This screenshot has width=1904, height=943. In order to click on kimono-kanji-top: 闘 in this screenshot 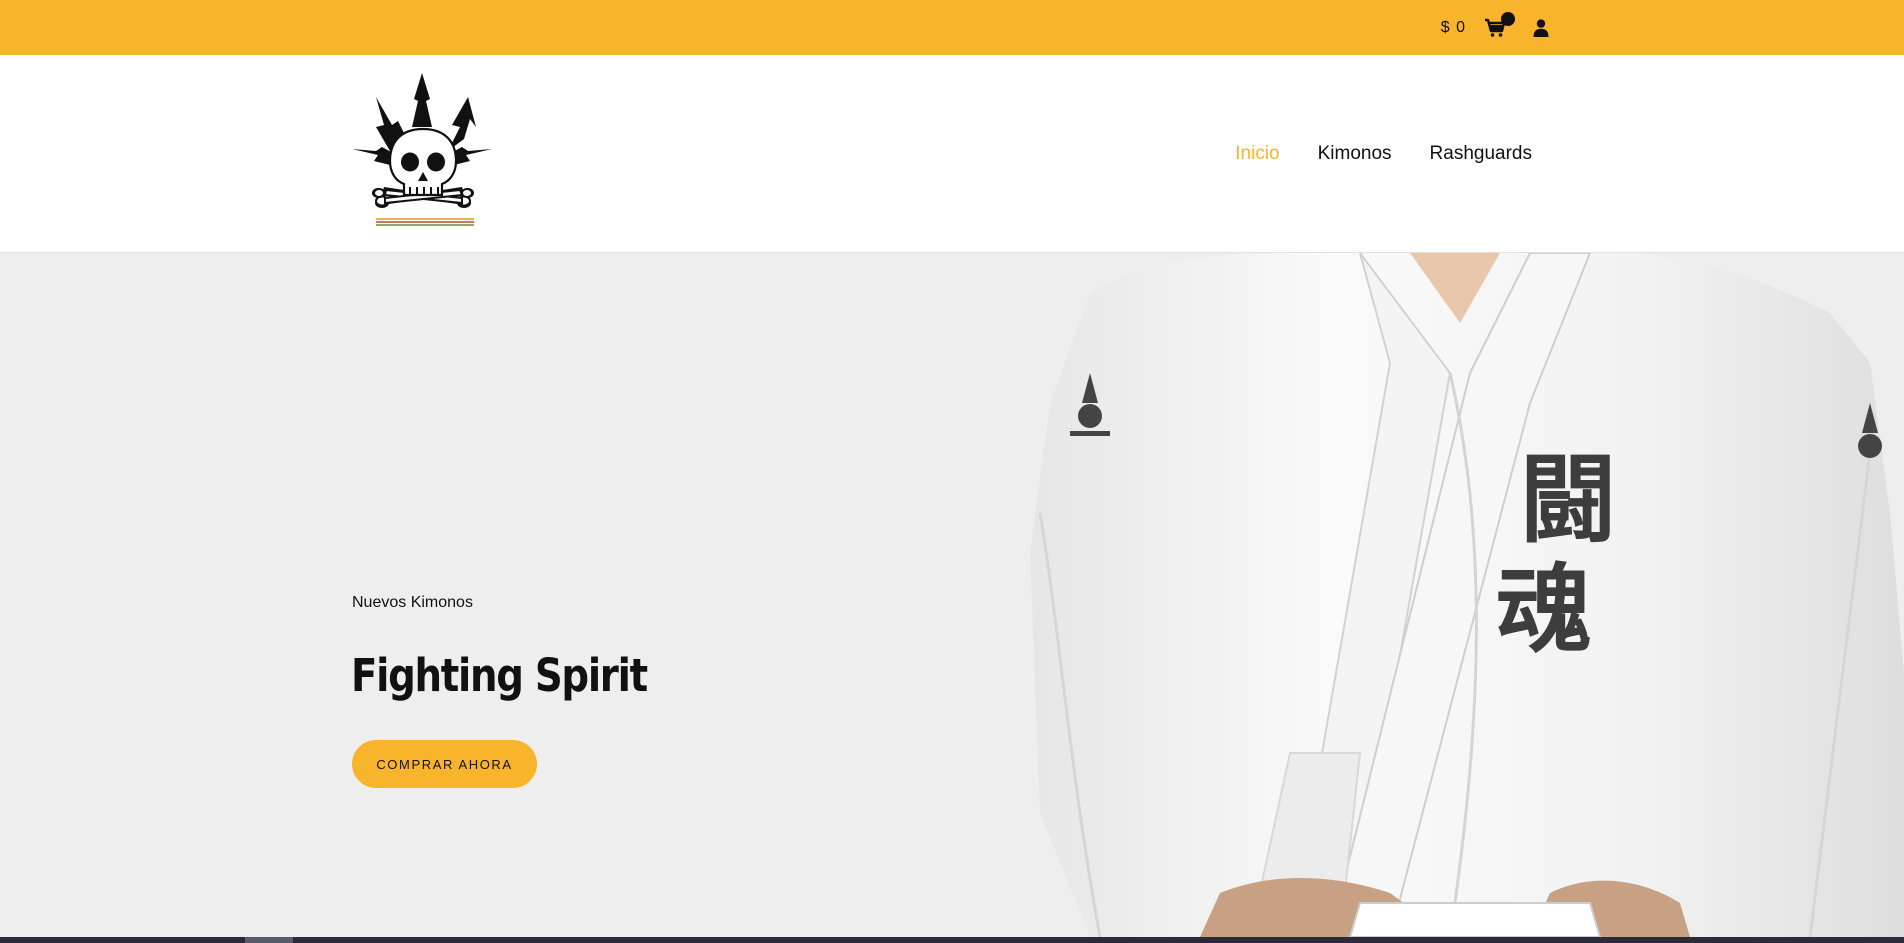, I will do `click(1568, 500)`.